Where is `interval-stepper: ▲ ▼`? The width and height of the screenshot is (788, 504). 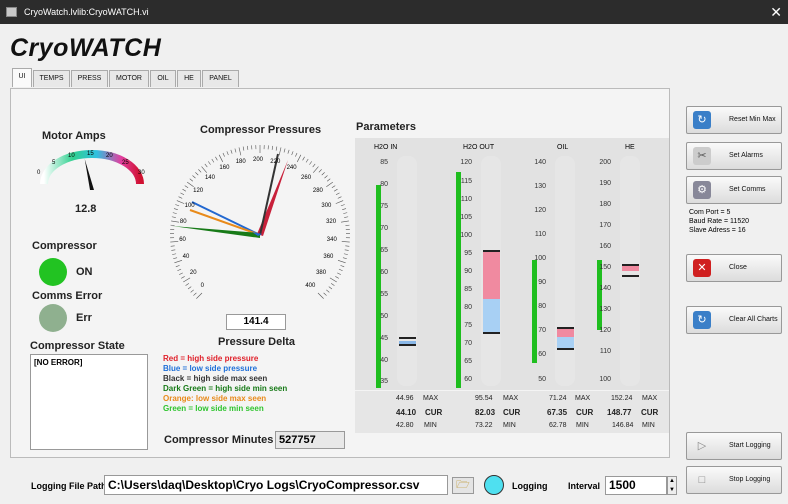 interval-stepper: ▲ ▼ is located at coordinates (672, 485).